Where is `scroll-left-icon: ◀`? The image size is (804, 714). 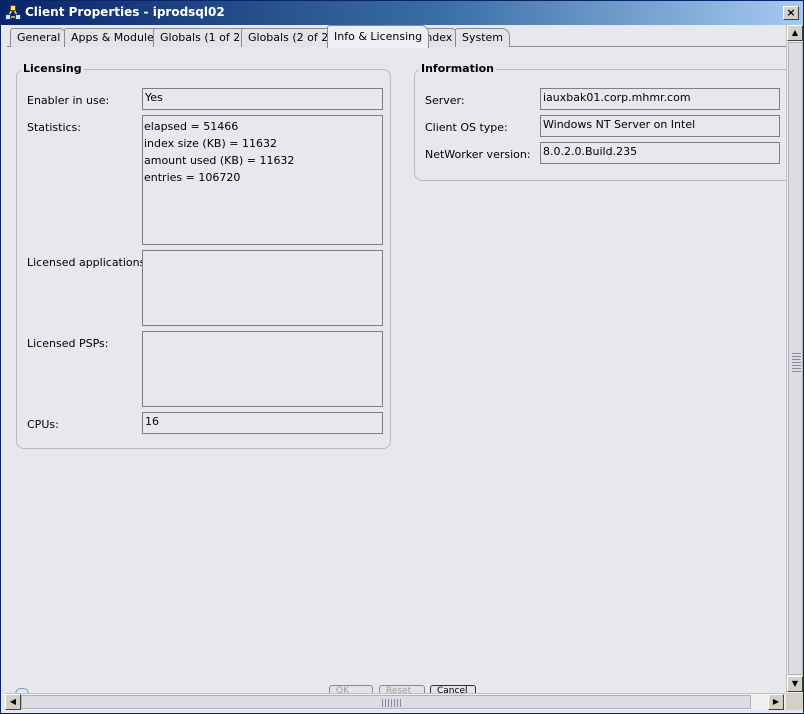 scroll-left-icon: ◀ is located at coordinates (13, 702).